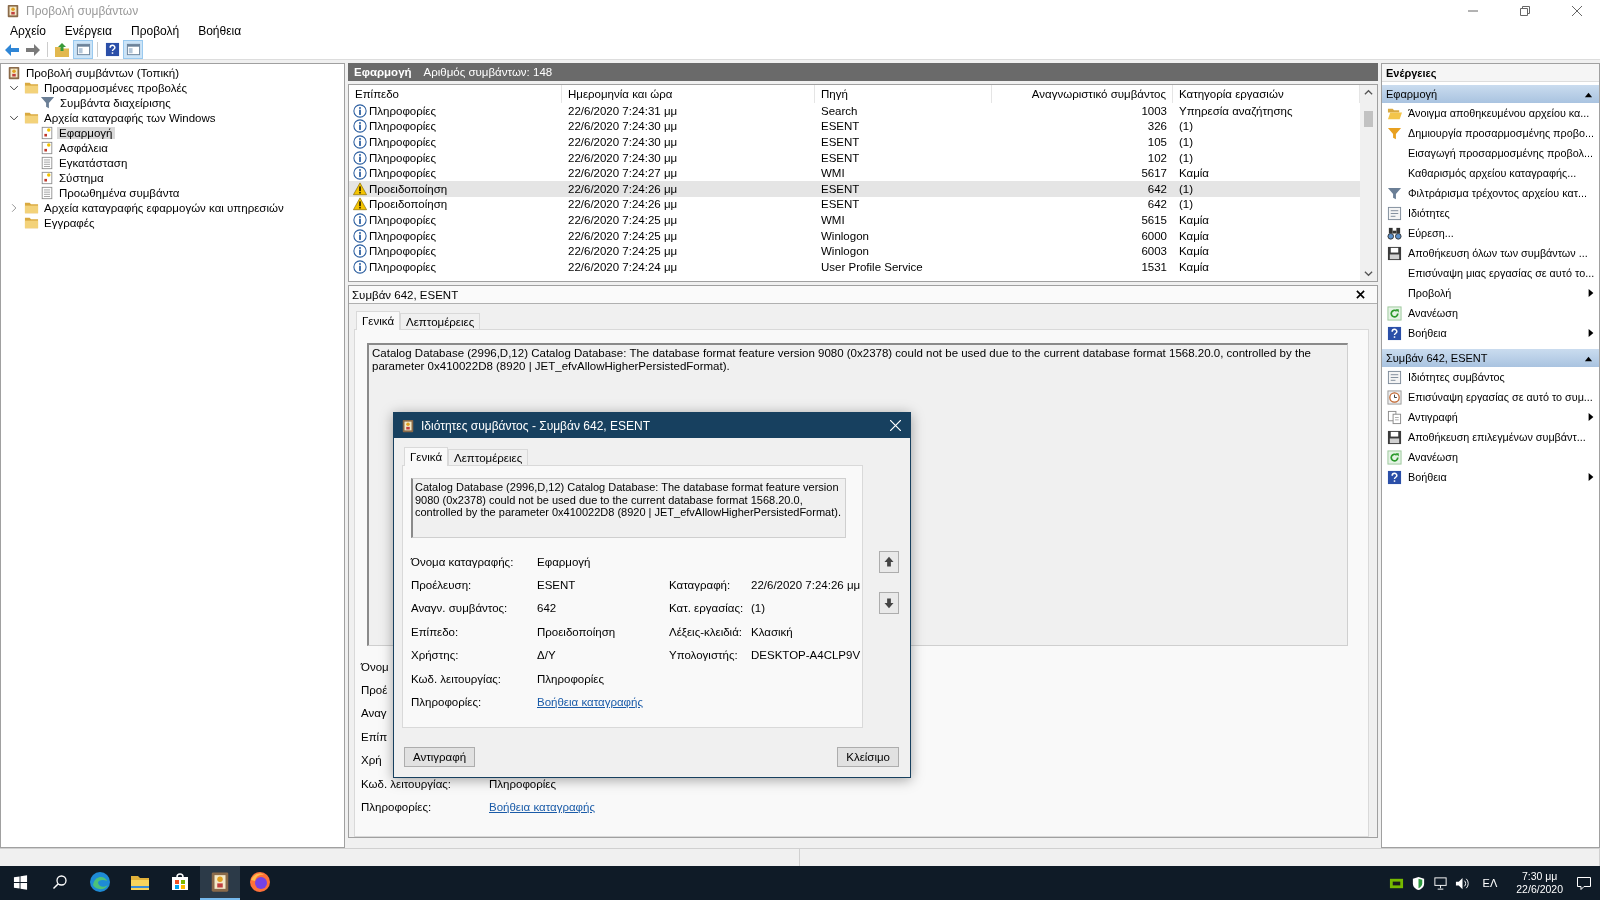  I want to click on table-row: Πληροφορίες 22/6/2020 7:24:30 μμ ESENT 326 (1), so click(854, 126).